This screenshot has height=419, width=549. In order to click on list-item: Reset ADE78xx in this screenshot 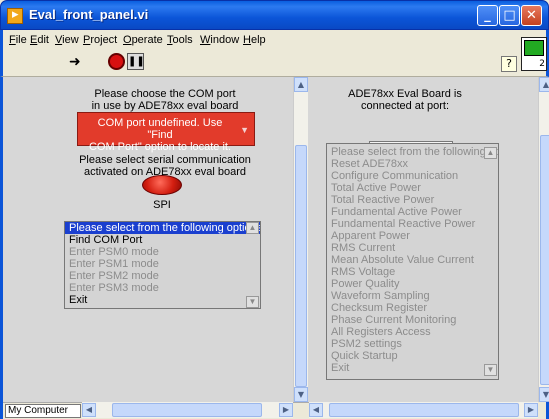, I will do `click(412, 164)`.